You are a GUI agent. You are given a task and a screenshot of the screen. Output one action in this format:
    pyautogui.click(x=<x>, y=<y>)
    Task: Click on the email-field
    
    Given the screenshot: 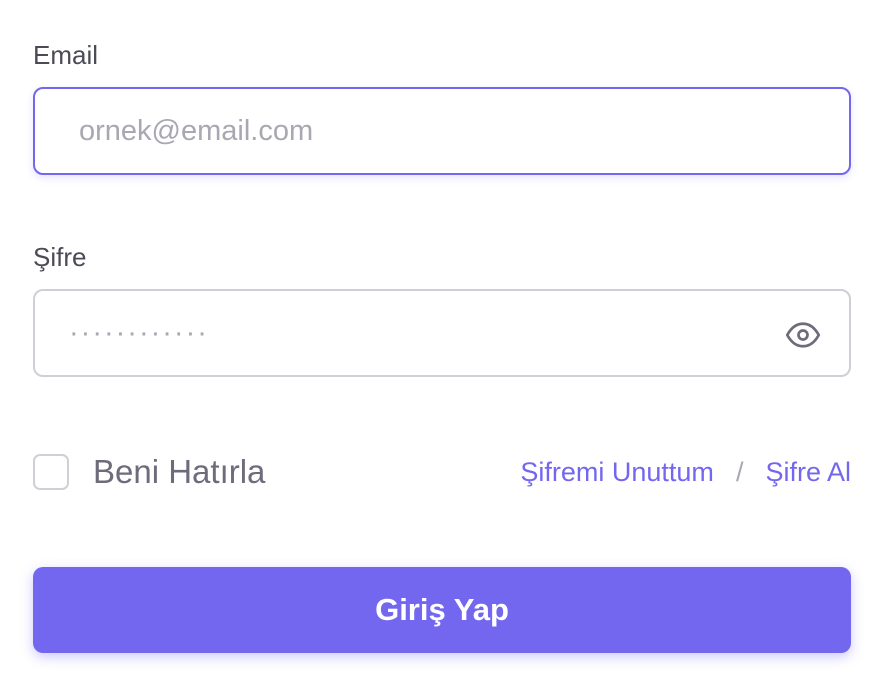 What is the action you would take?
    pyautogui.click(x=442, y=131)
    